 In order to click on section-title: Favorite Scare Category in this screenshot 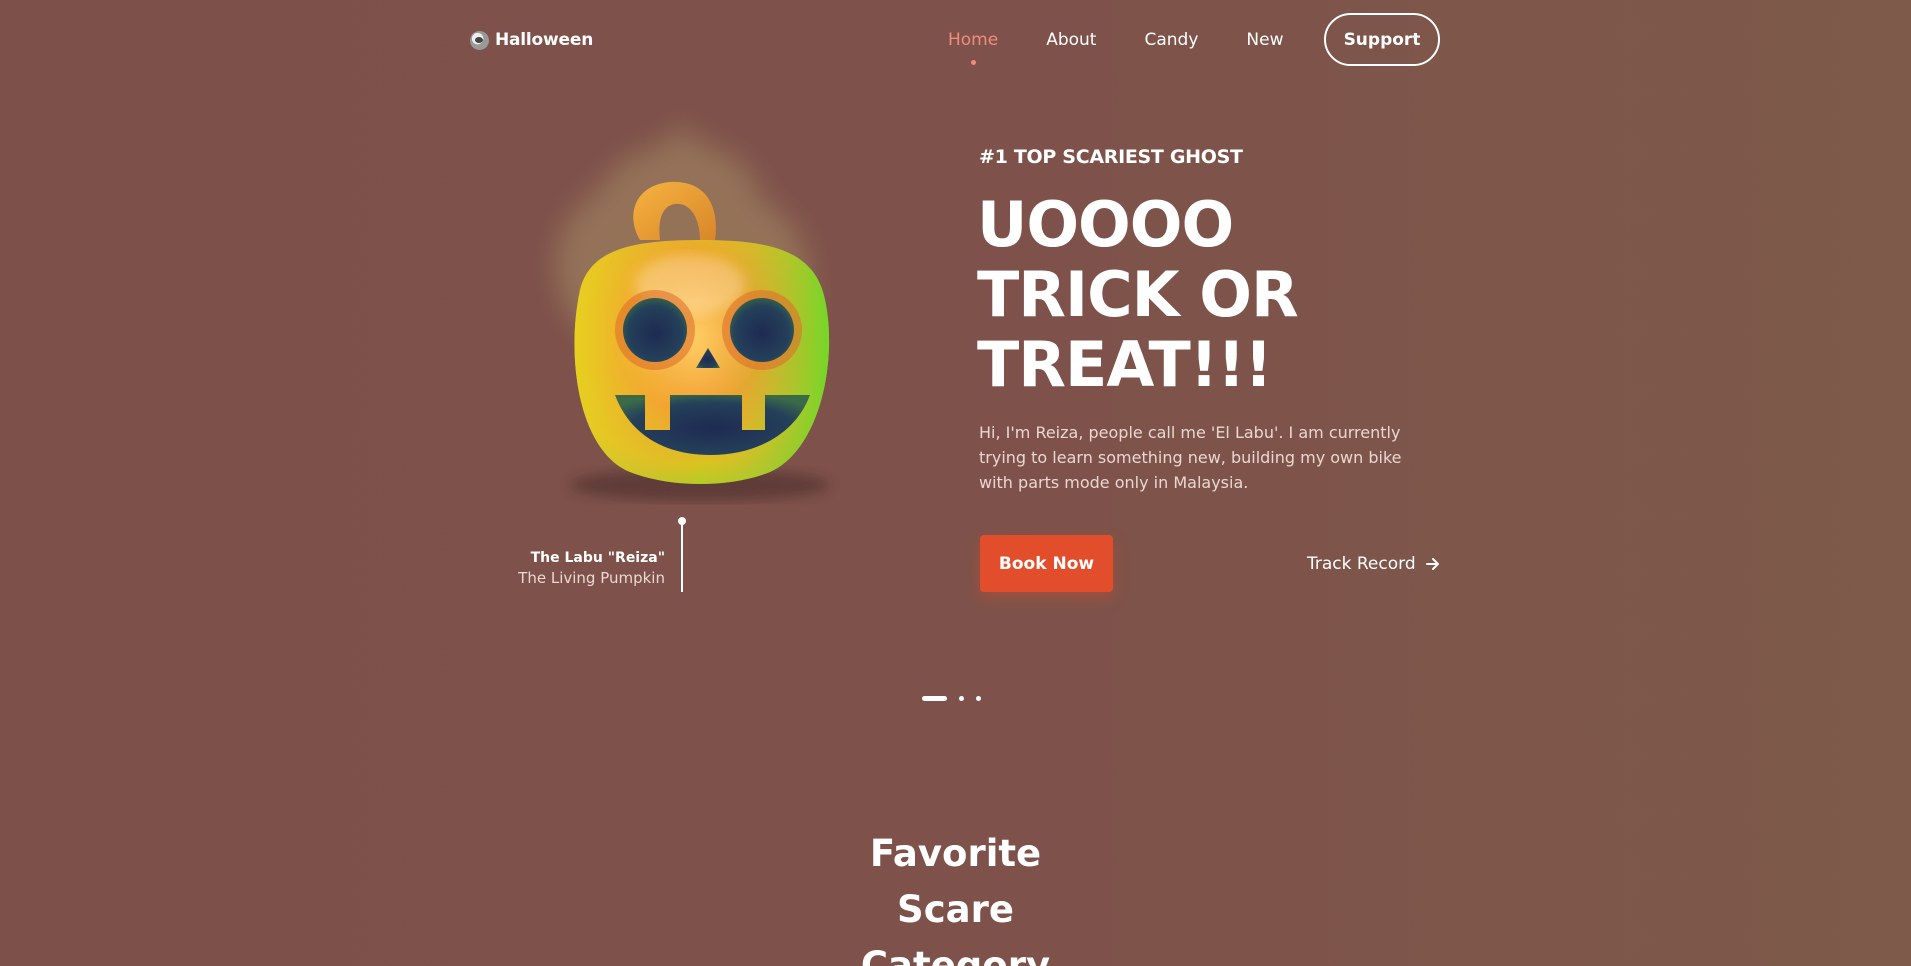, I will do `click(955, 896)`.